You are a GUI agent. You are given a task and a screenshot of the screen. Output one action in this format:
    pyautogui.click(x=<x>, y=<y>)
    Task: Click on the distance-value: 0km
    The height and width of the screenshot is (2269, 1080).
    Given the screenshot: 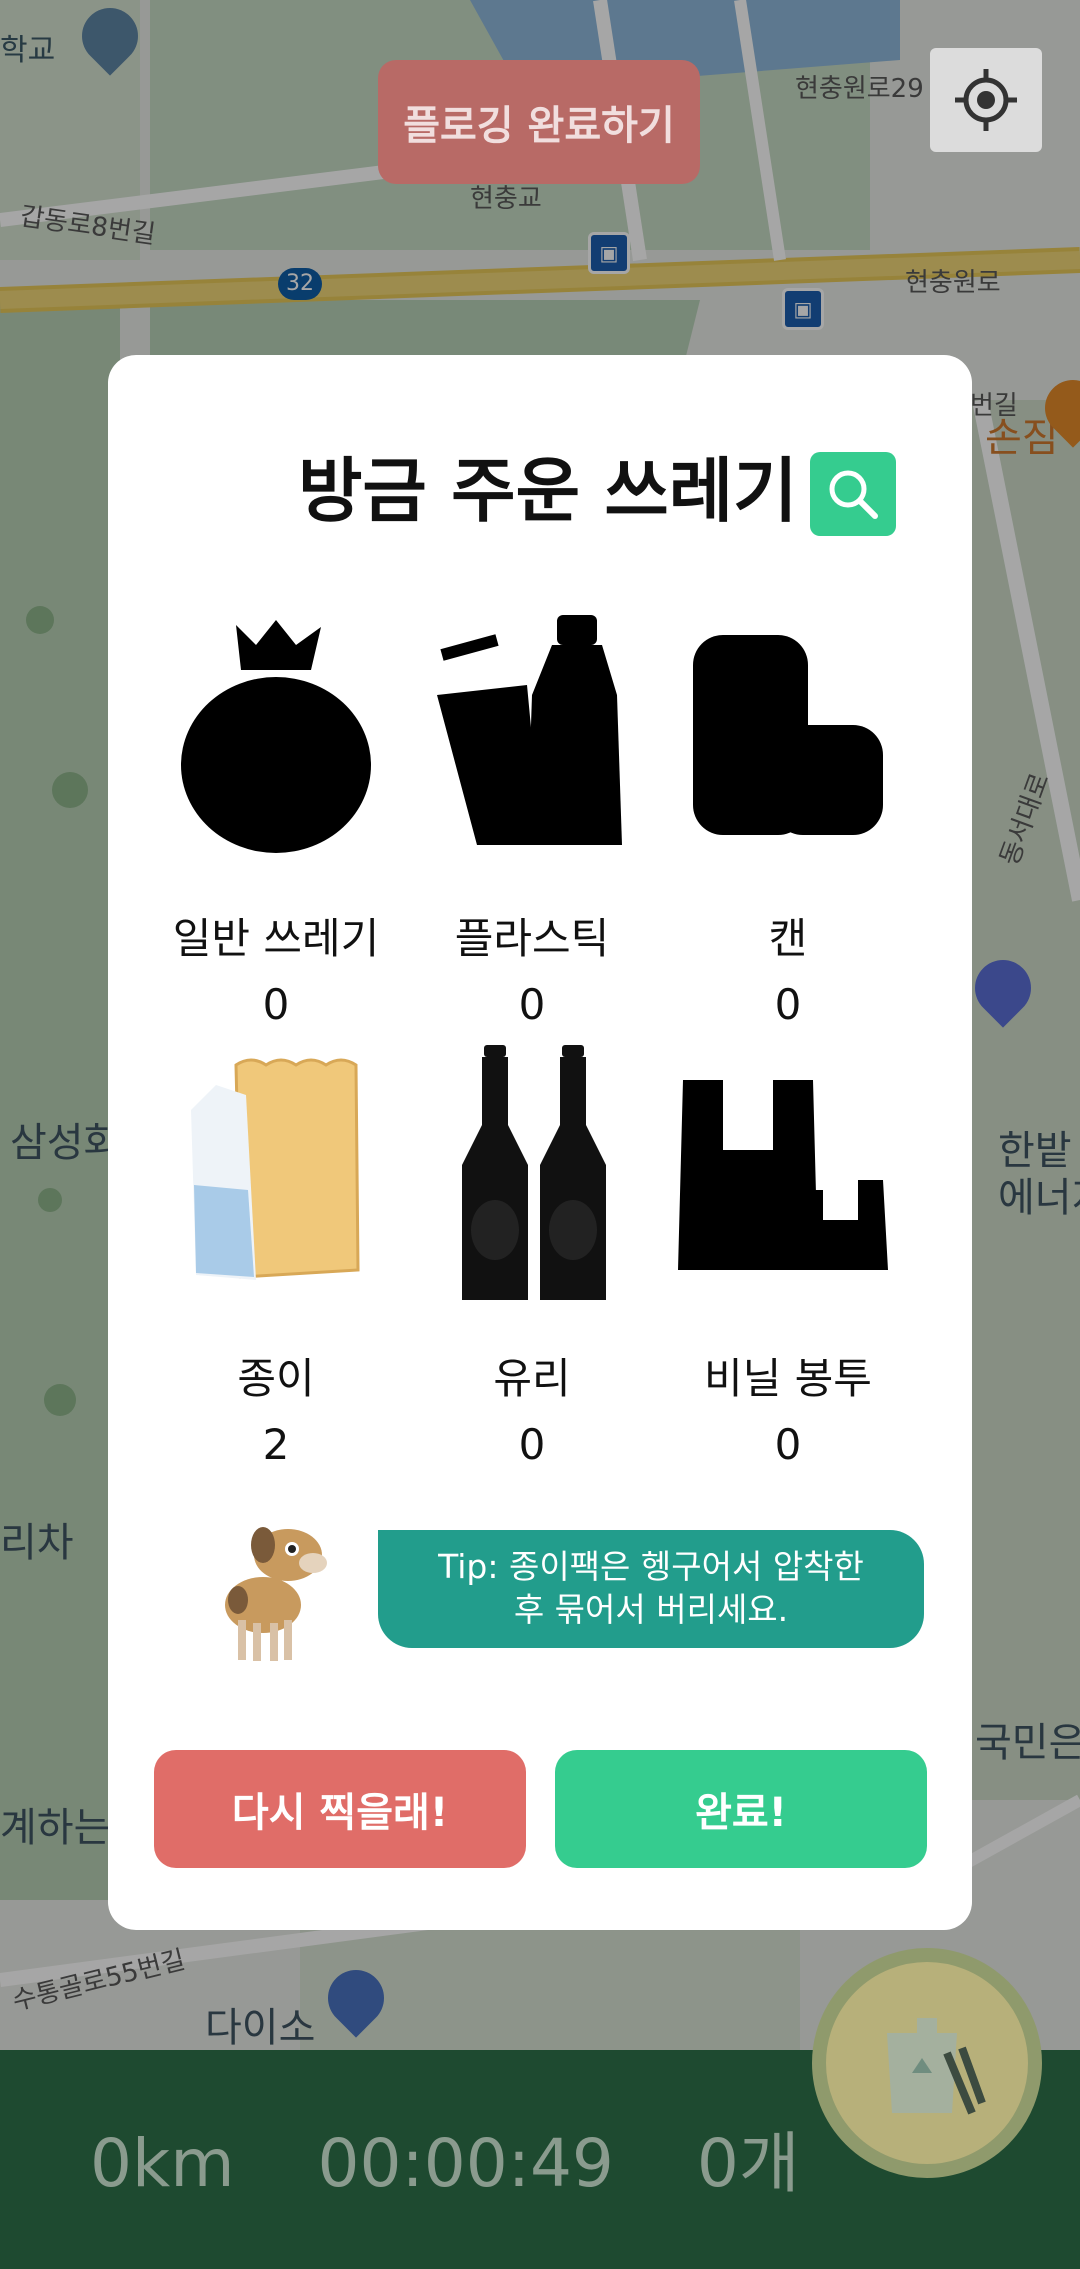 What is the action you would take?
    pyautogui.click(x=162, y=2163)
    